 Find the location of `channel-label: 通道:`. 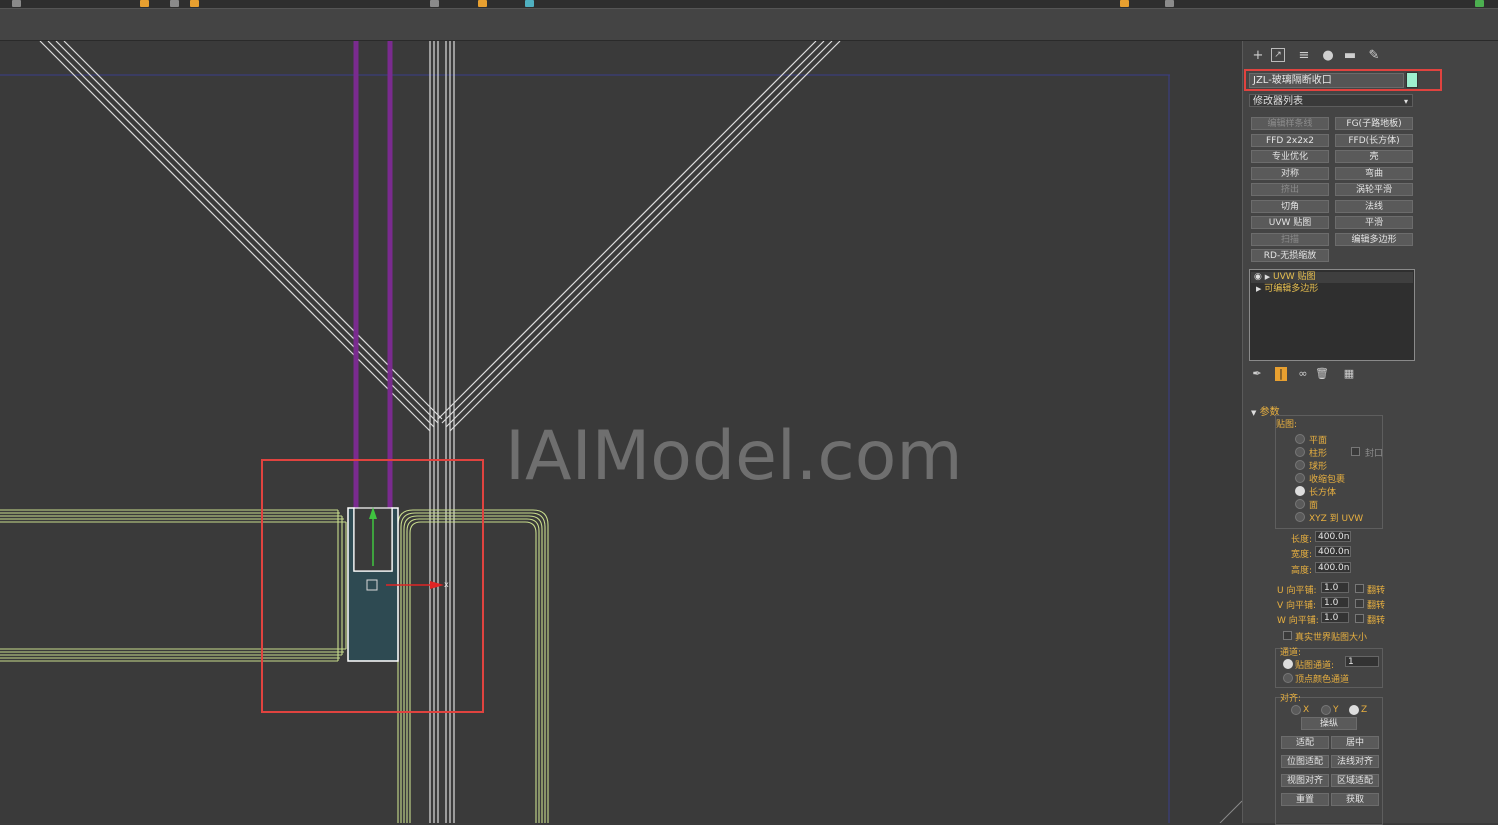

channel-label: 通道: is located at coordinates (1291, 653).